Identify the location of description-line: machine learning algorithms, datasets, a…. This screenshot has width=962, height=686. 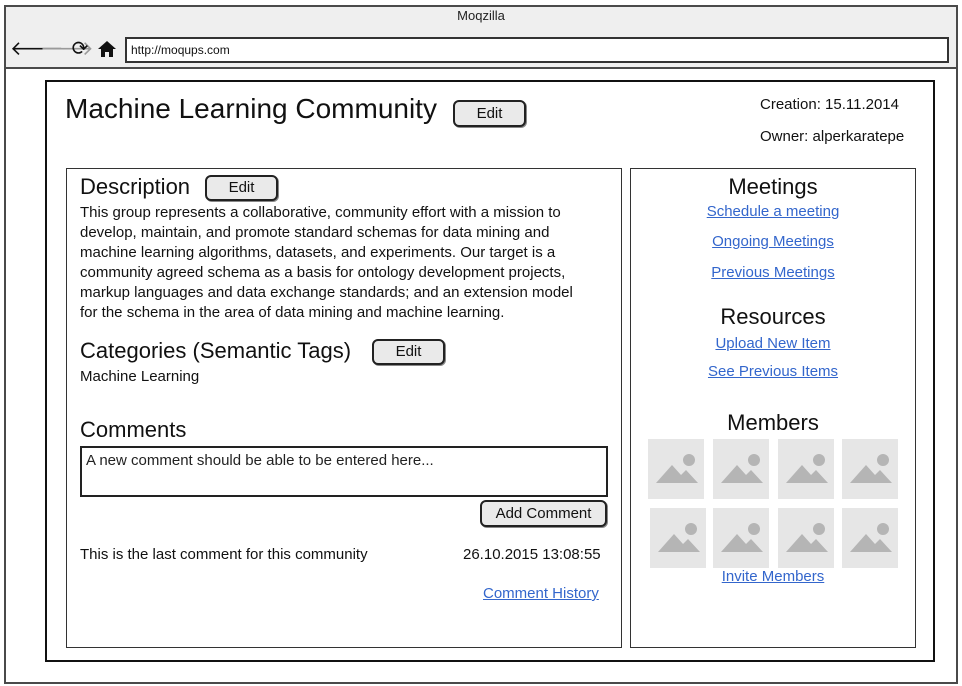
(318, 252).